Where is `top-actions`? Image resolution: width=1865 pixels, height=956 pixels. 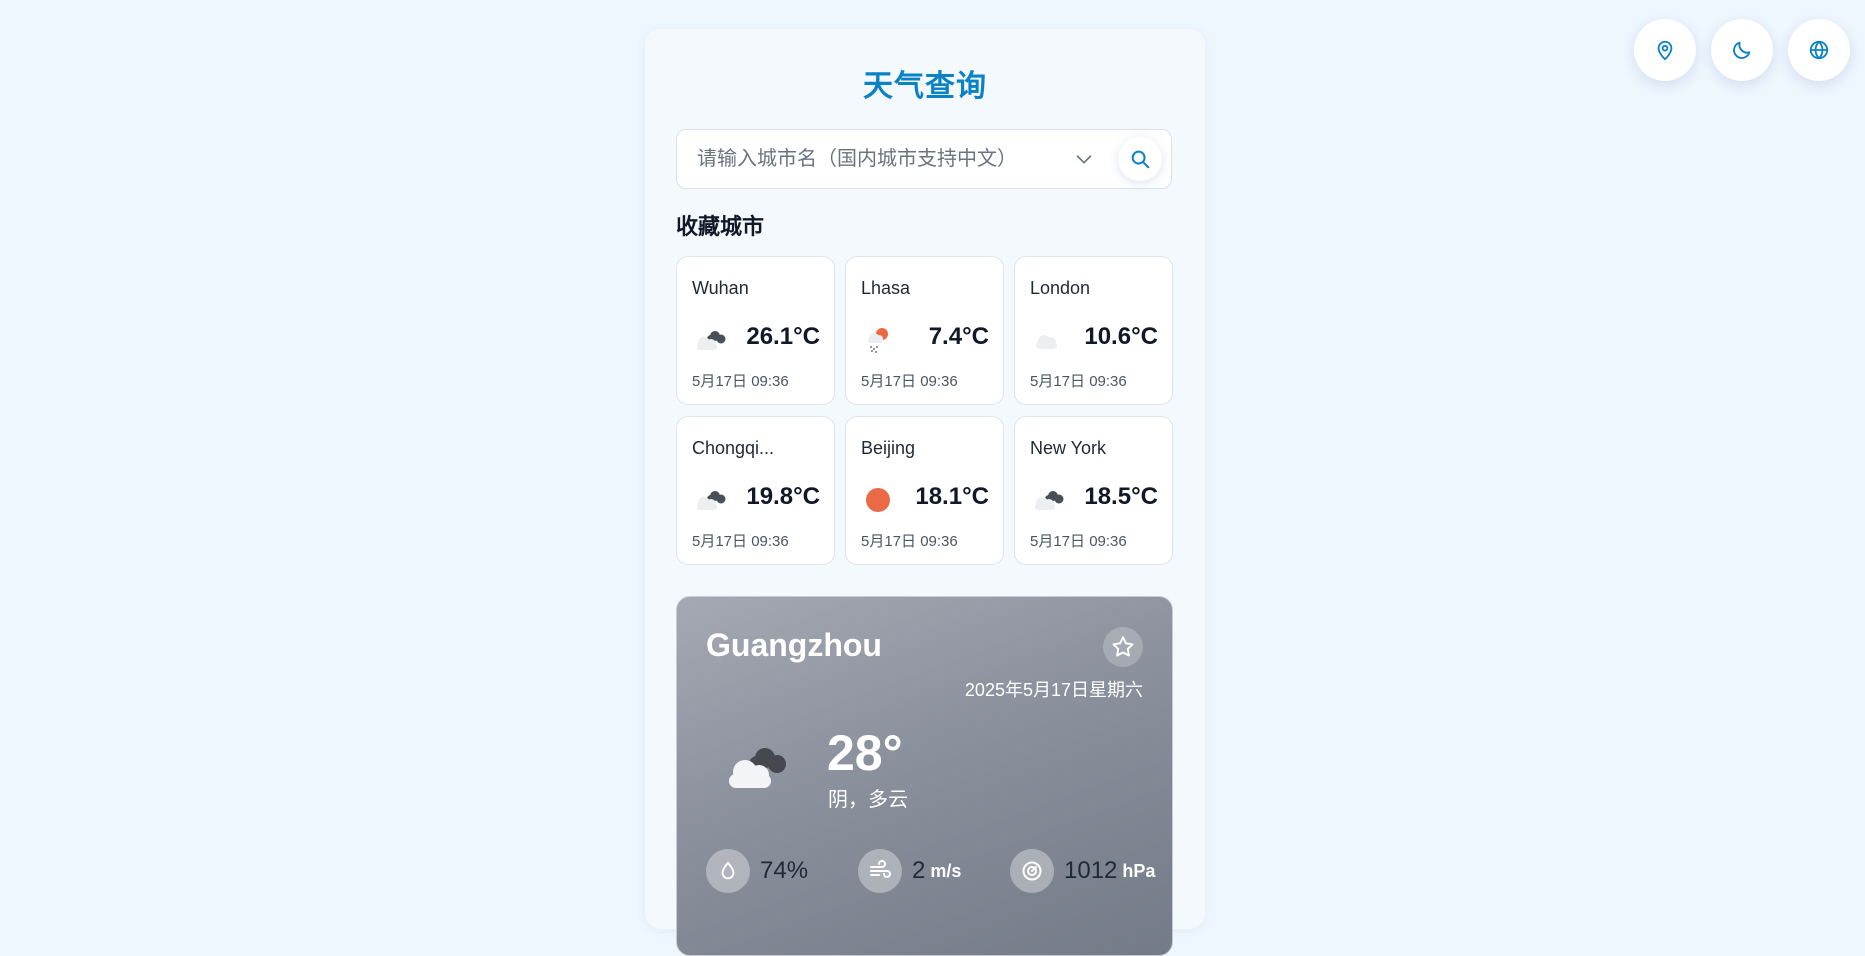 top-actions is located at coordinates (1742, 50).